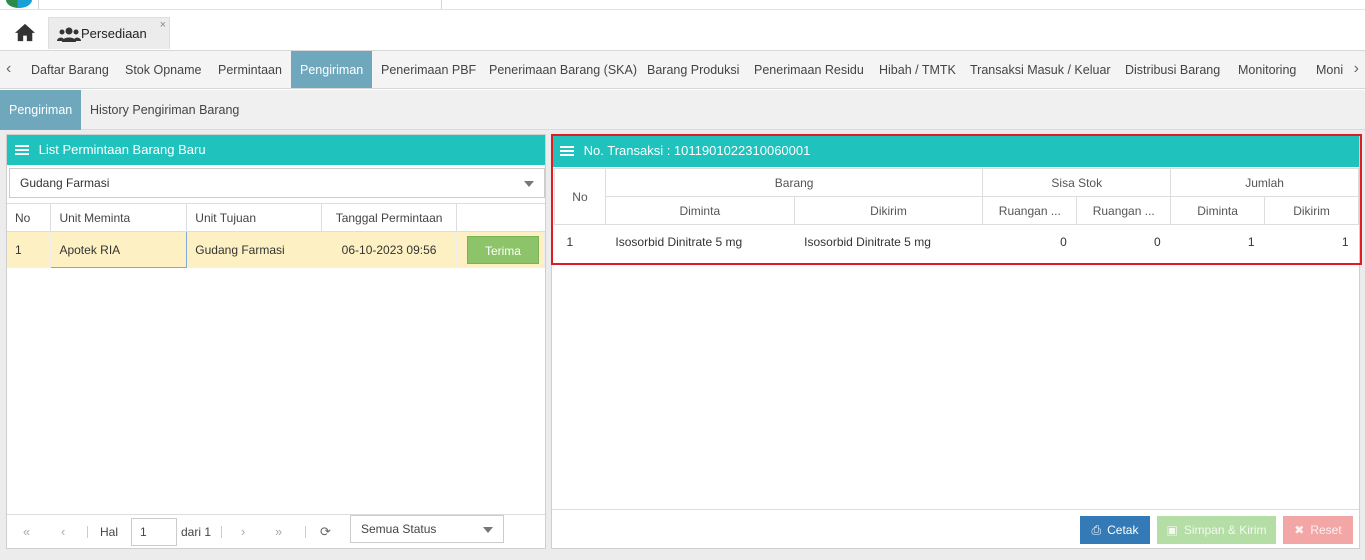 The width and height of the screenshot is (1365, 560). What do you see at coordinates (1326, 530) in the screenshot?
I see `reset-label: Reset` at bounding box center [1326, 530].